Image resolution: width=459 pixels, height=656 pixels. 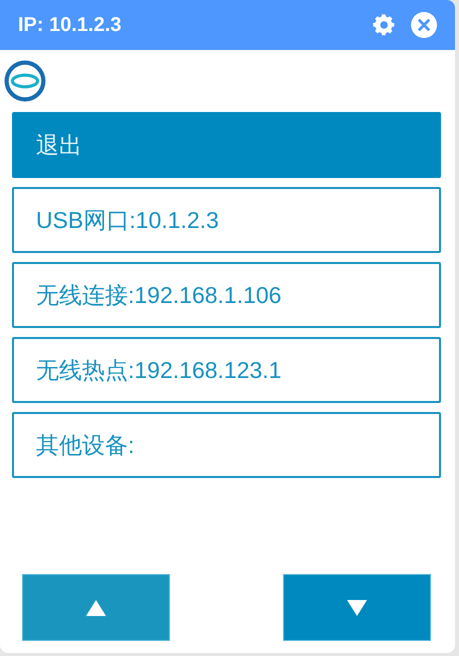 What do you see at coordinates (424, 25) in the screenshot?
I see `close-icon` at bounding box center [424, 25].